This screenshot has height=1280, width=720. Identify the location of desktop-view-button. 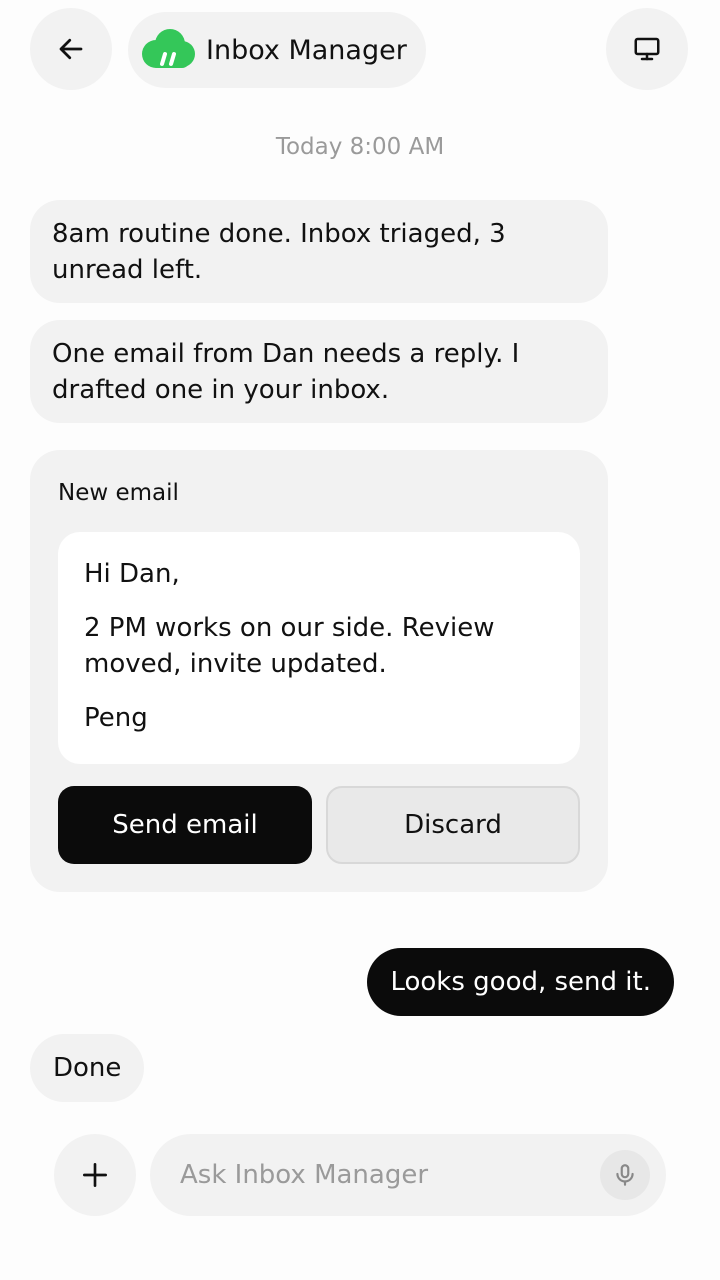
(647, 49).